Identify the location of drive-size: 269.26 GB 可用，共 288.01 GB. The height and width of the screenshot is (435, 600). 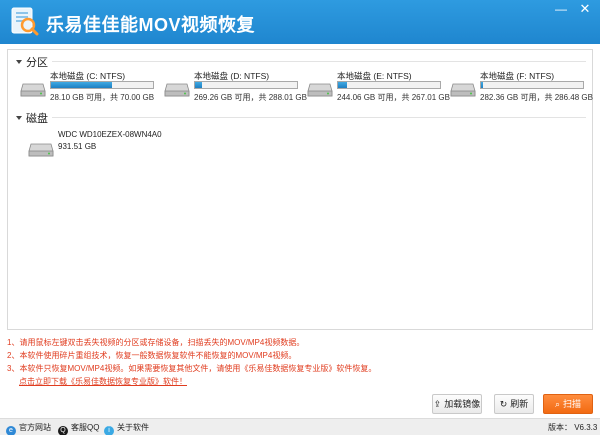
(250, 97).